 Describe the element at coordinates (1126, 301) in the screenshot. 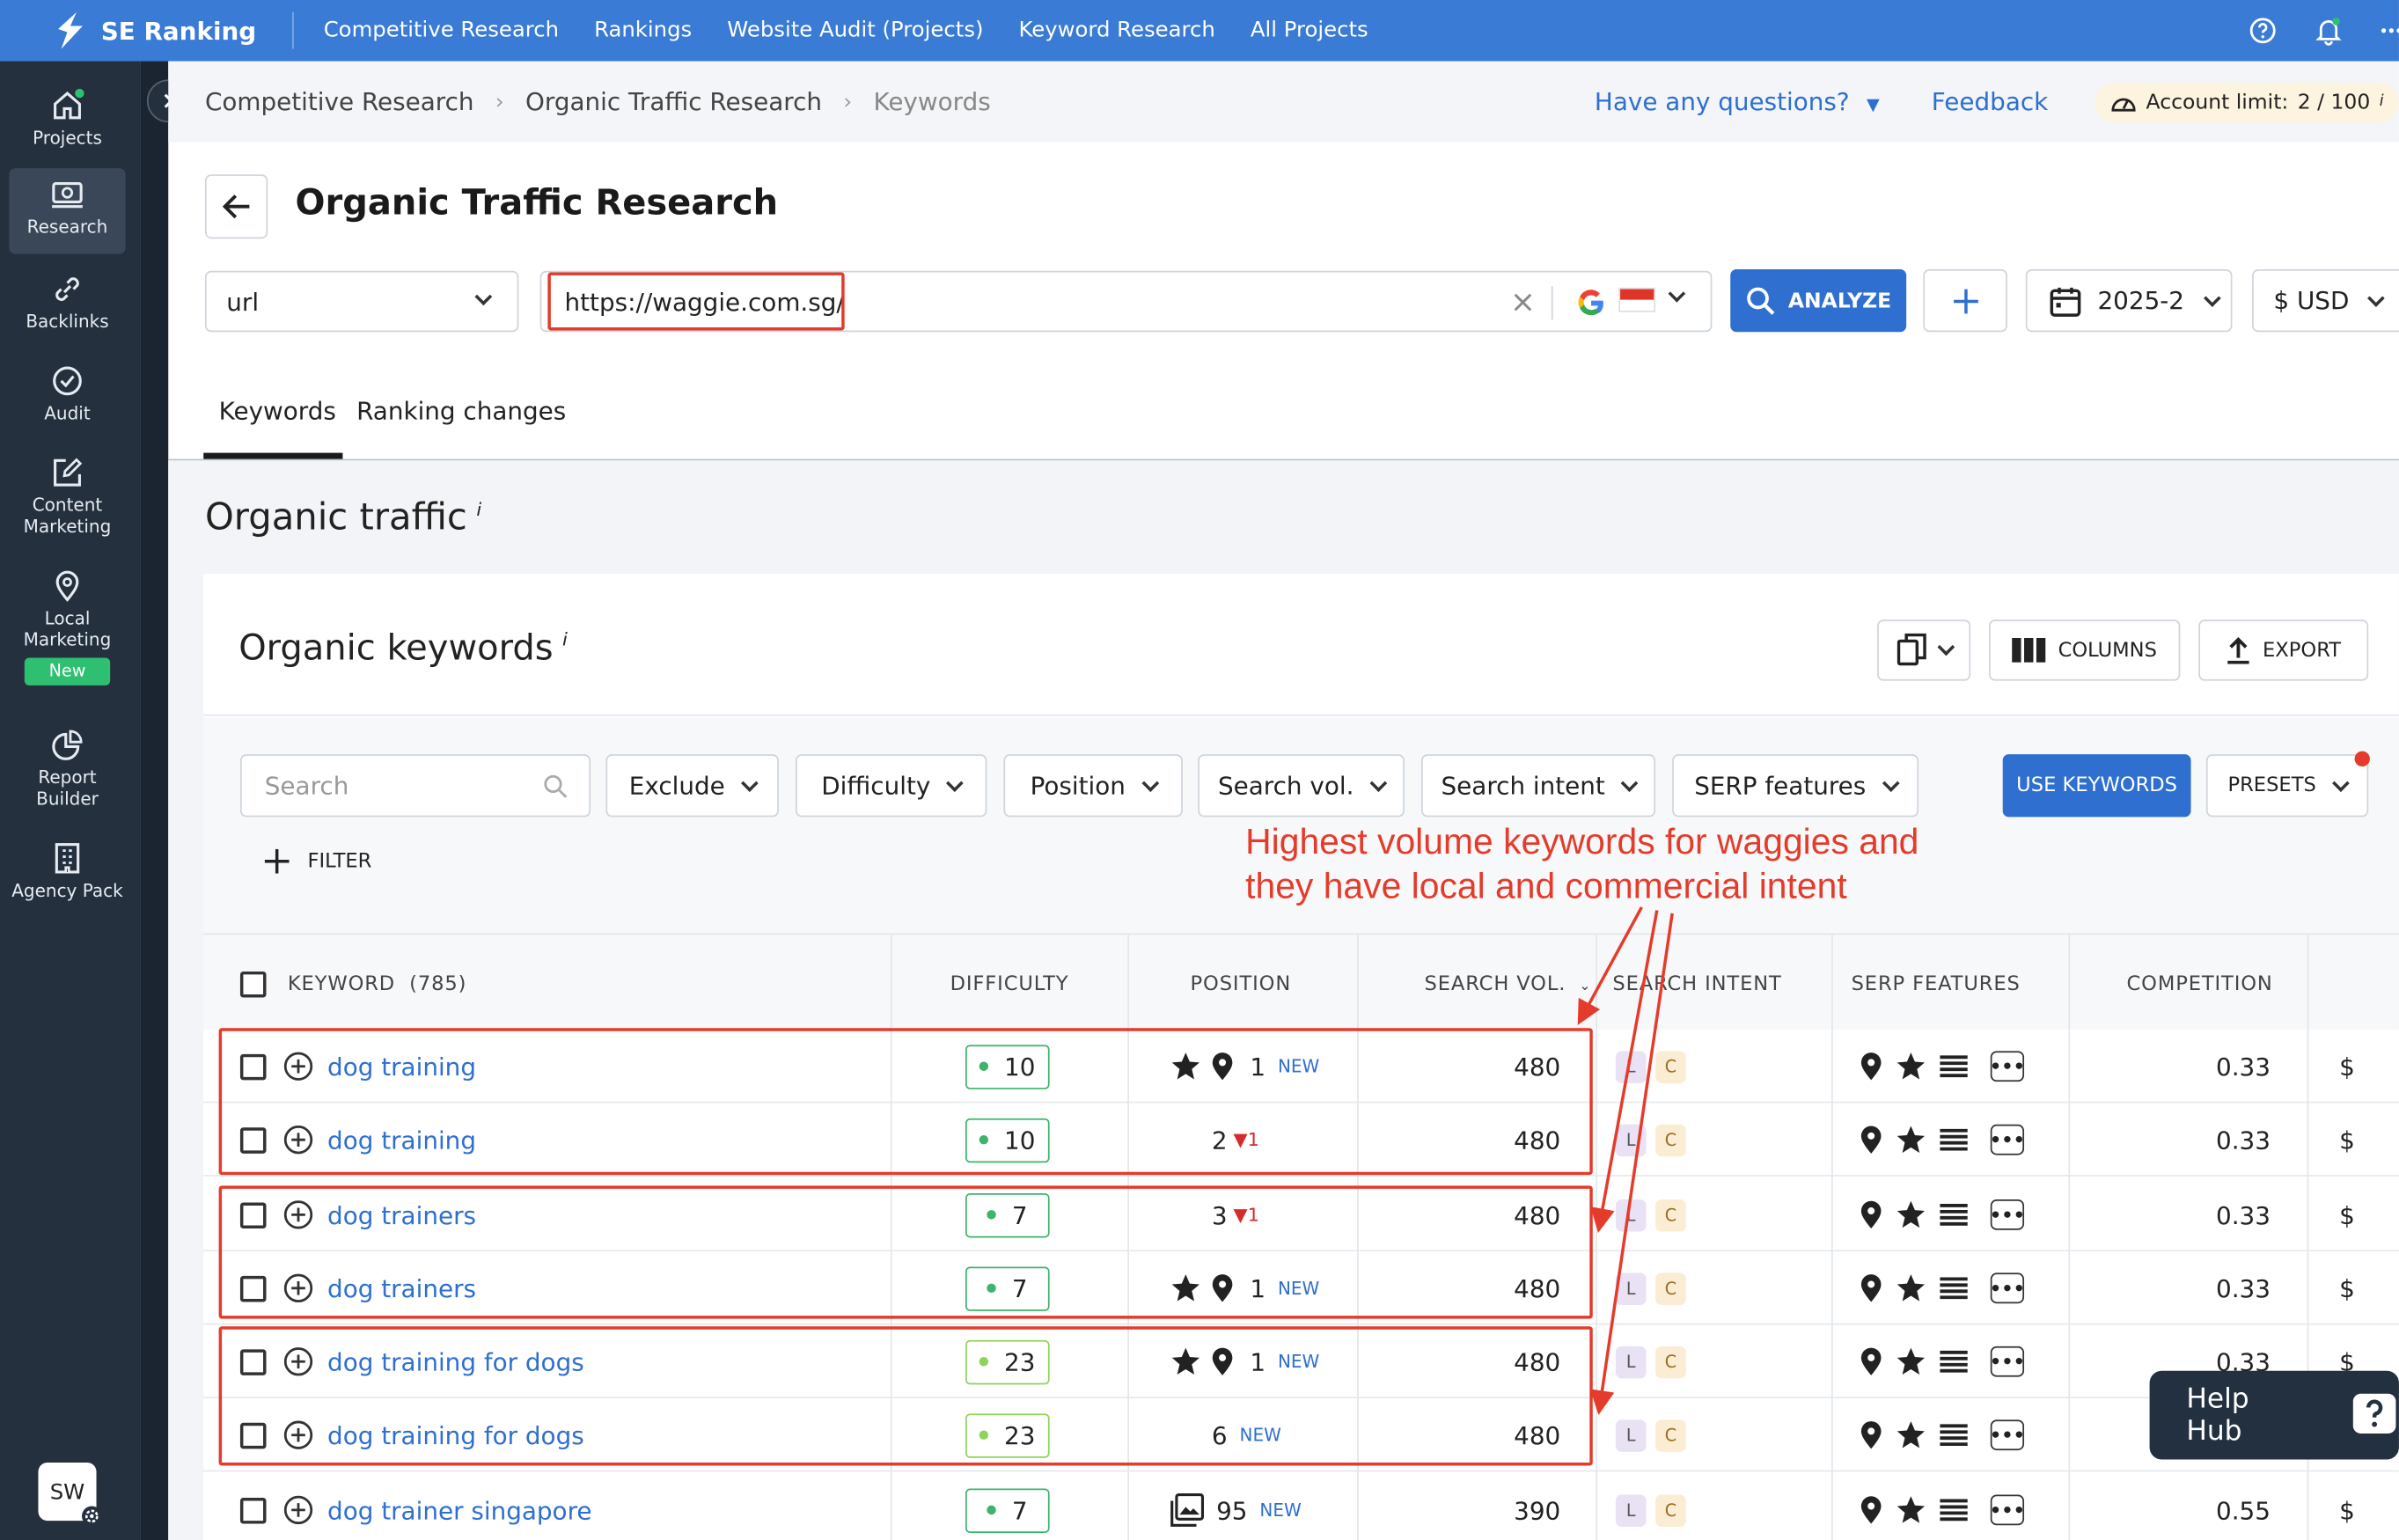

I see `url-input: https://waggie.com.sg/ ×` at that location.